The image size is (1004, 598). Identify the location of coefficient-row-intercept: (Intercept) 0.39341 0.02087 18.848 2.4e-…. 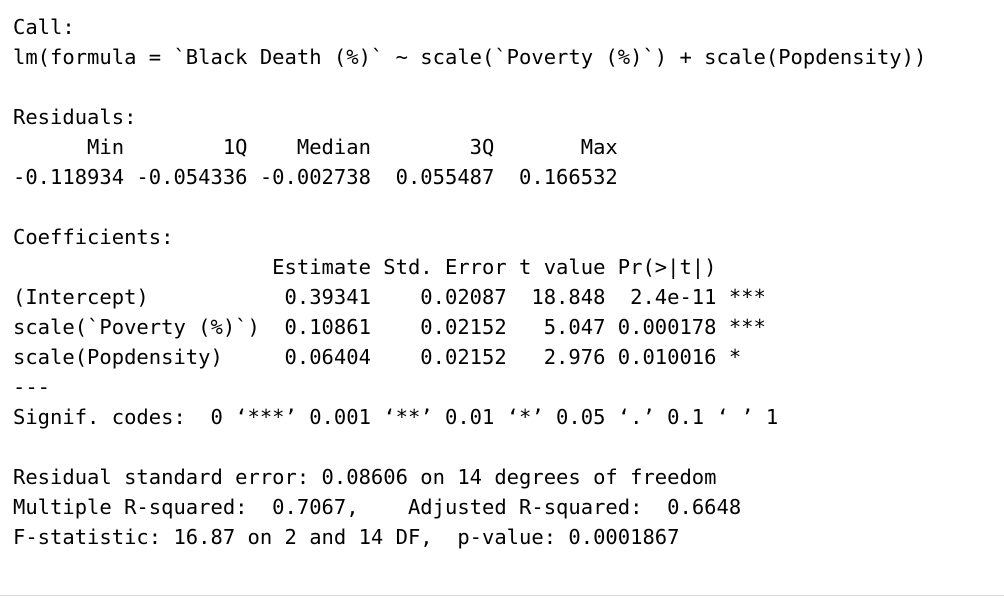
(389, 297).